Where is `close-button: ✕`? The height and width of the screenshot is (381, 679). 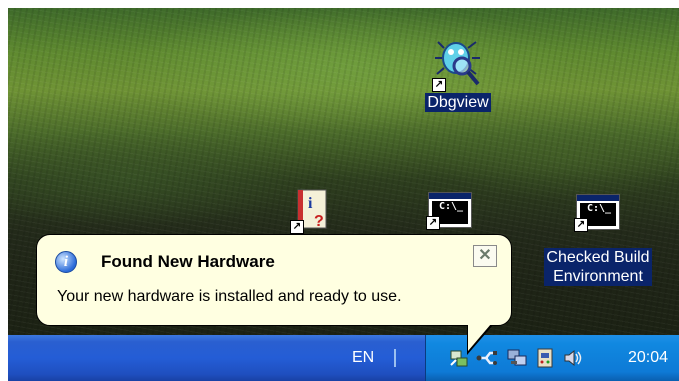 close-button: ✕ is located at coordinates (485, 256).